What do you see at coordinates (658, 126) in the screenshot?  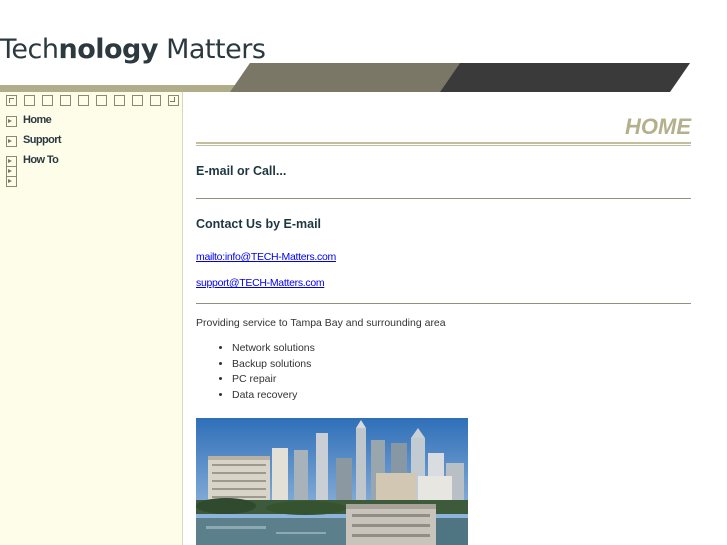 I see `page-title: HOME` at bounding box center [658, 126].